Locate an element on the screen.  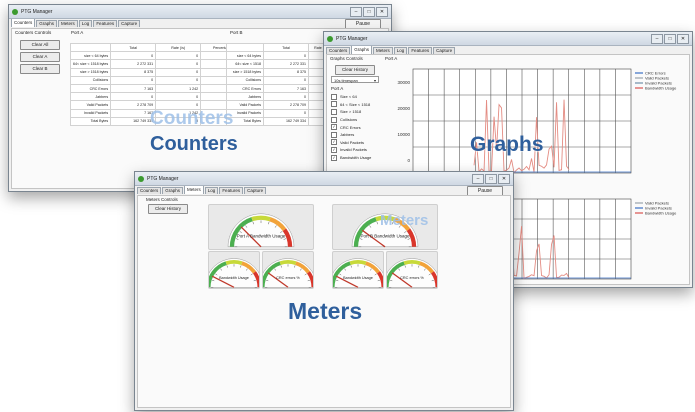
checkbox-label: Bandwidth Usage is located at coordinates (356, 158).